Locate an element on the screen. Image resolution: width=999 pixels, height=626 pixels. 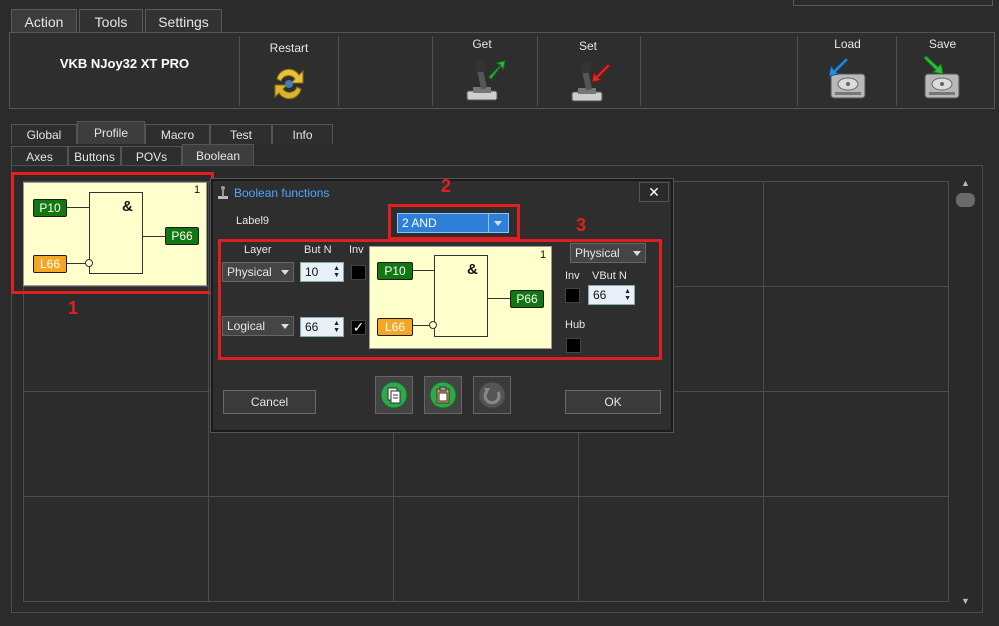
preview-gate-operator: & is located at coordinates (472, 269).